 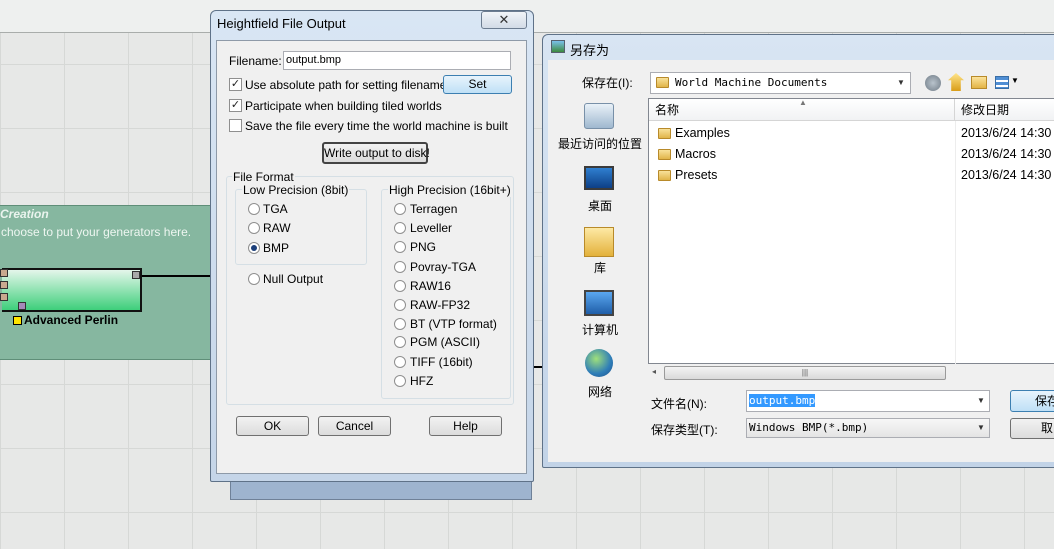 What do you see at coordinates (255, 61) in the screenshot?
I see `filename-label: Filename:` at bounding box center [255, 61].